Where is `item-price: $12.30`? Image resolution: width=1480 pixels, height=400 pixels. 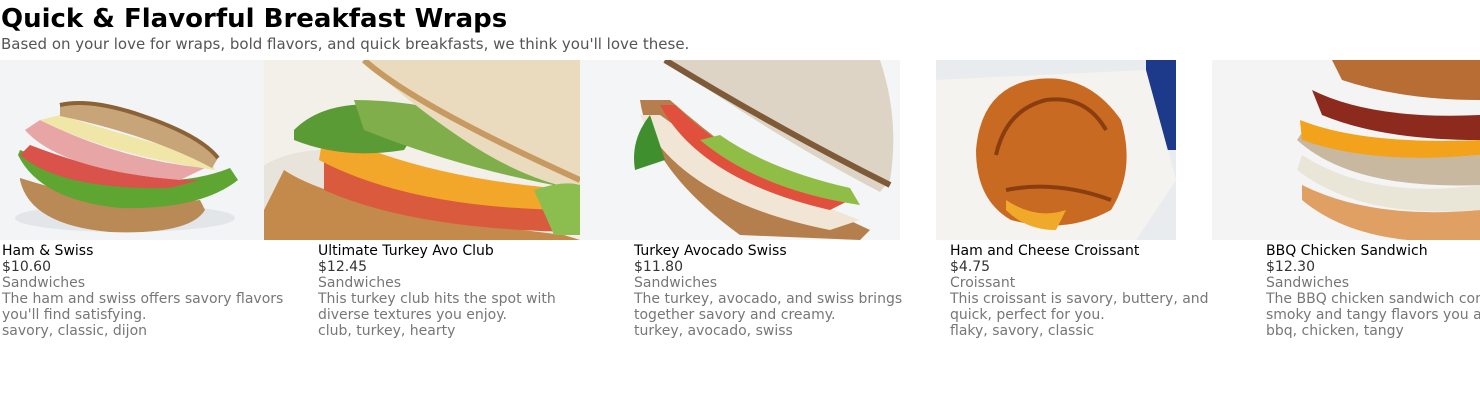 item-price: $12.30 is located at coordinates (1290, 267).